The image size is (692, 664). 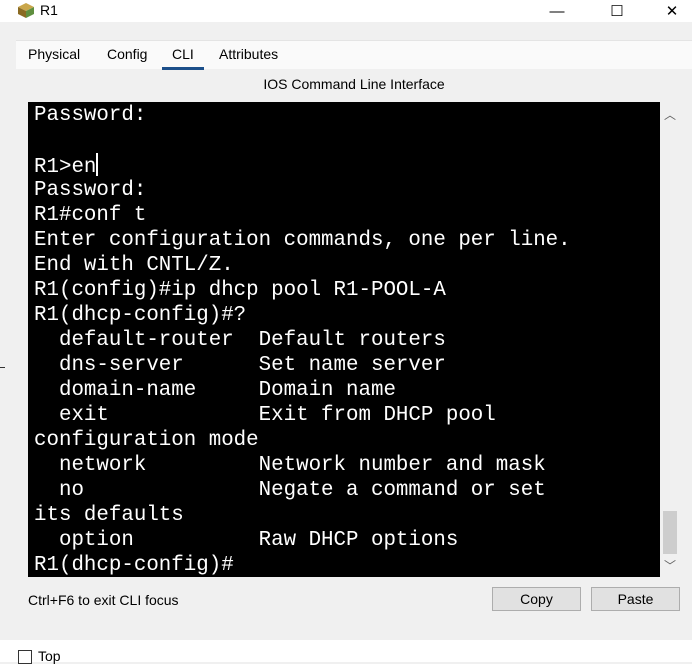 I want to click on terminal-line: domain-name Domain name, so click(x=215, y=390).